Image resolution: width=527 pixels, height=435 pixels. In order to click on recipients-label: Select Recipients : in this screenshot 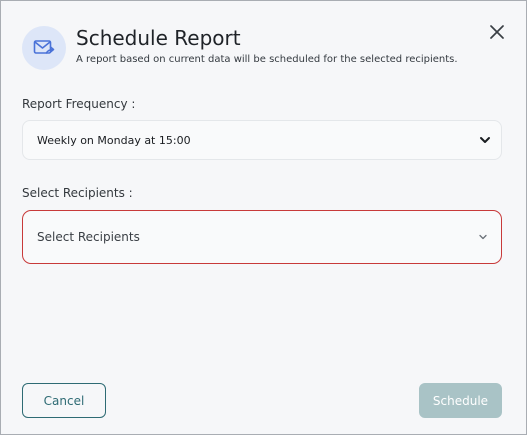, I will do `click(77, 193)`.